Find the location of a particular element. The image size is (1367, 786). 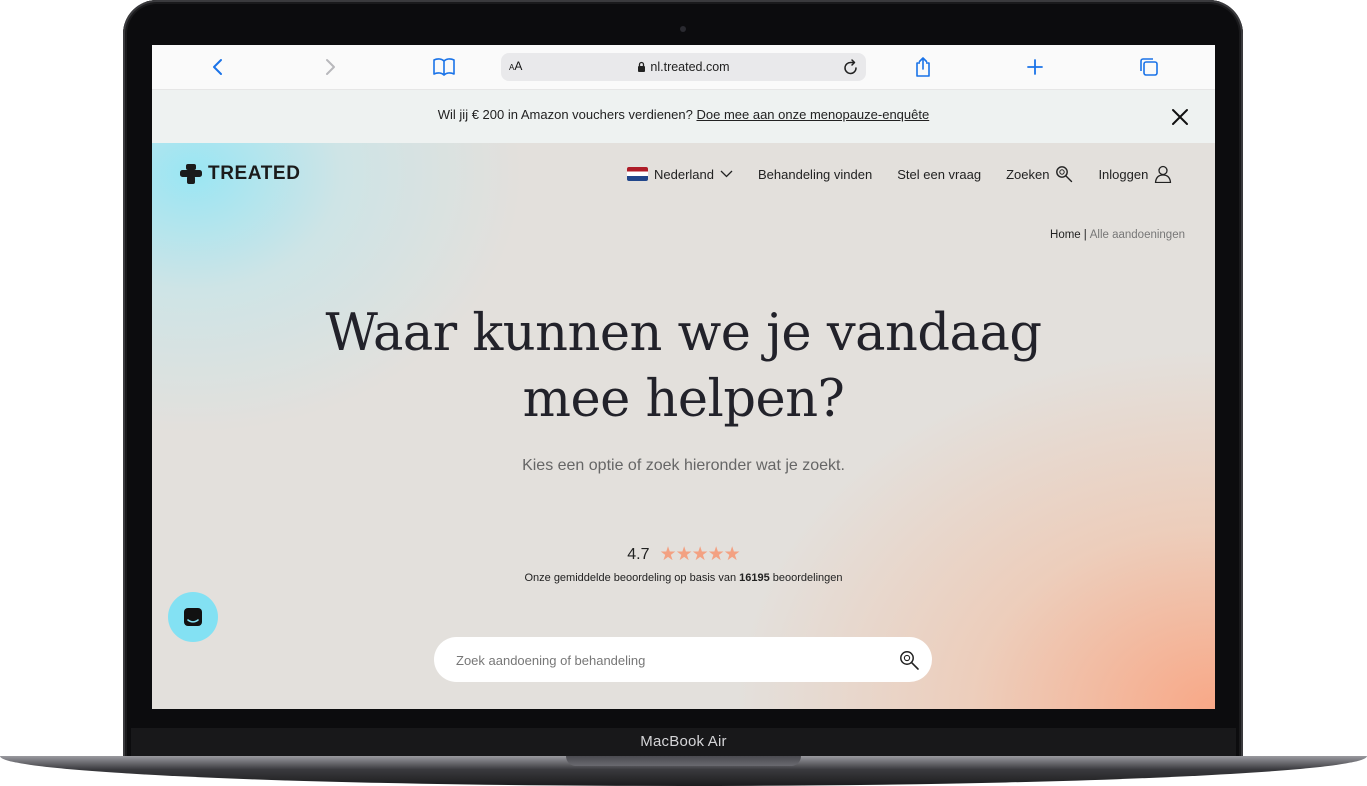

tabs-icon is located at coordinates (1149, 67).